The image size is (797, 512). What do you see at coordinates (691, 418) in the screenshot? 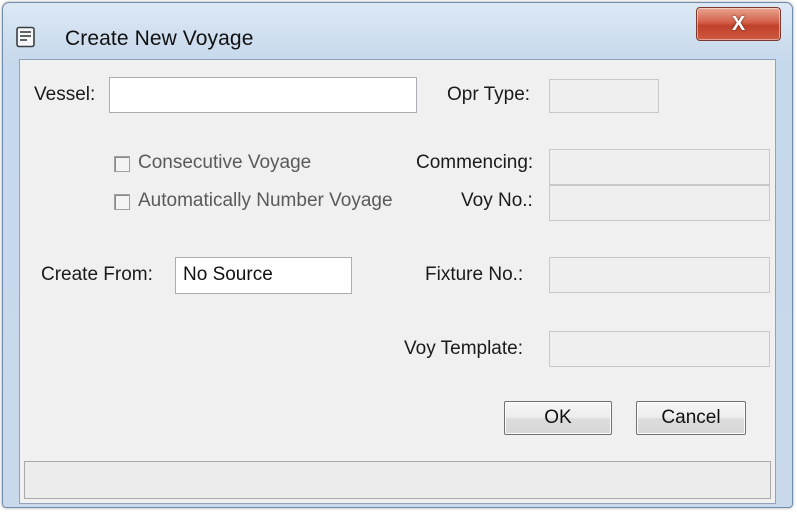
I see `cancel-button: Cancel` at bounding box center [691, 418].